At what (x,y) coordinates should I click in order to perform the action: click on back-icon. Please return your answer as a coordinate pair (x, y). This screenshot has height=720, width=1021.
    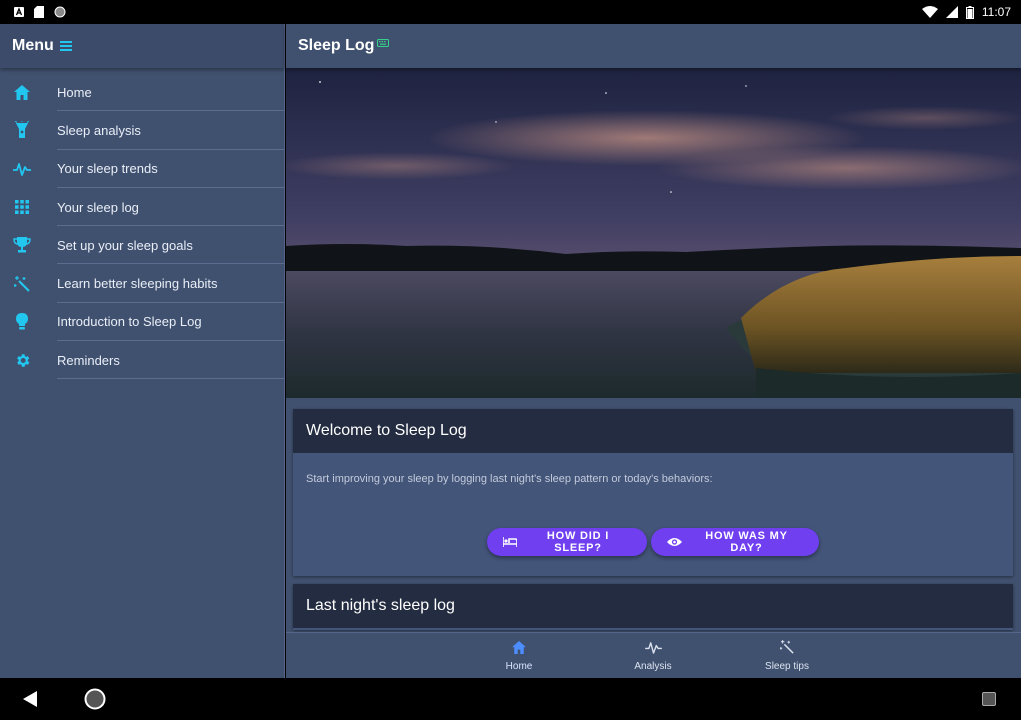
    Looking at the image, I should click on (30, 701).